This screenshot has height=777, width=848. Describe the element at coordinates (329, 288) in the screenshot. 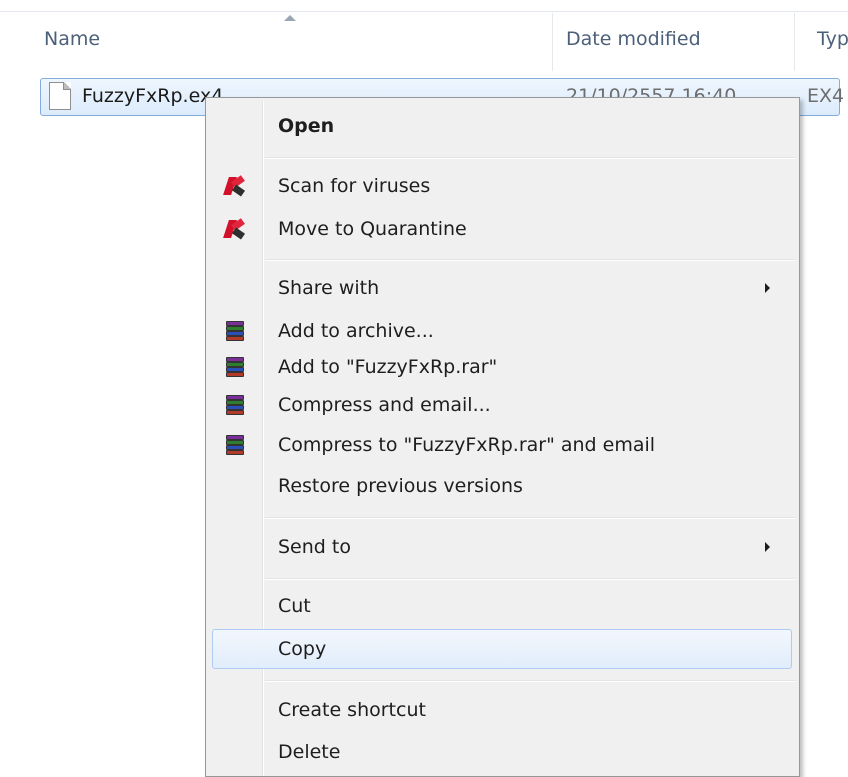

I see `menu-item-label: Share with` at that location.